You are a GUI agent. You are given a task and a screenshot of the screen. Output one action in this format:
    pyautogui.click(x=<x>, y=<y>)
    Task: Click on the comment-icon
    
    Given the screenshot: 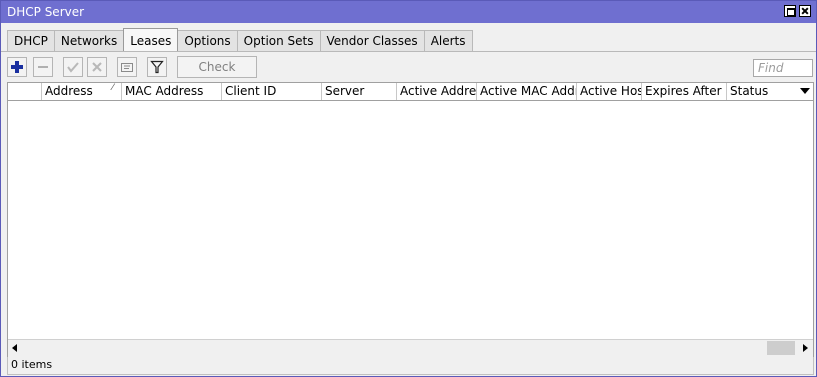 What is the action you would take?
    pyautogui.click(x=127, y=67)
    